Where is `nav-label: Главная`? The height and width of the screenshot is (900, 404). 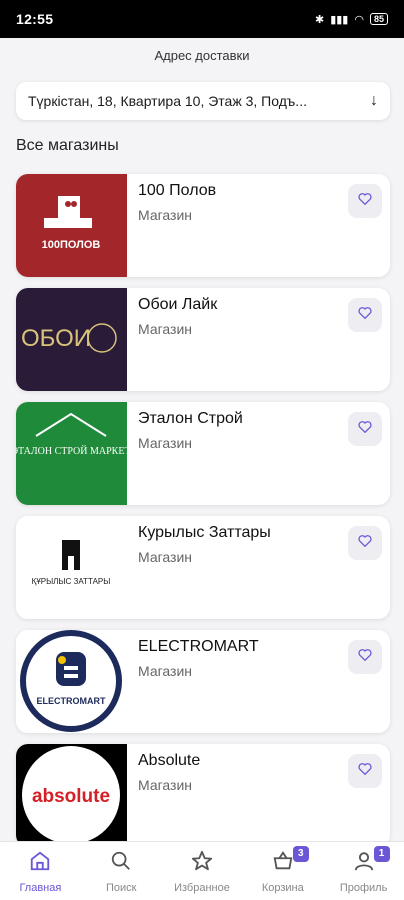 nav-label: Главная is located at coordinates (40, 888).